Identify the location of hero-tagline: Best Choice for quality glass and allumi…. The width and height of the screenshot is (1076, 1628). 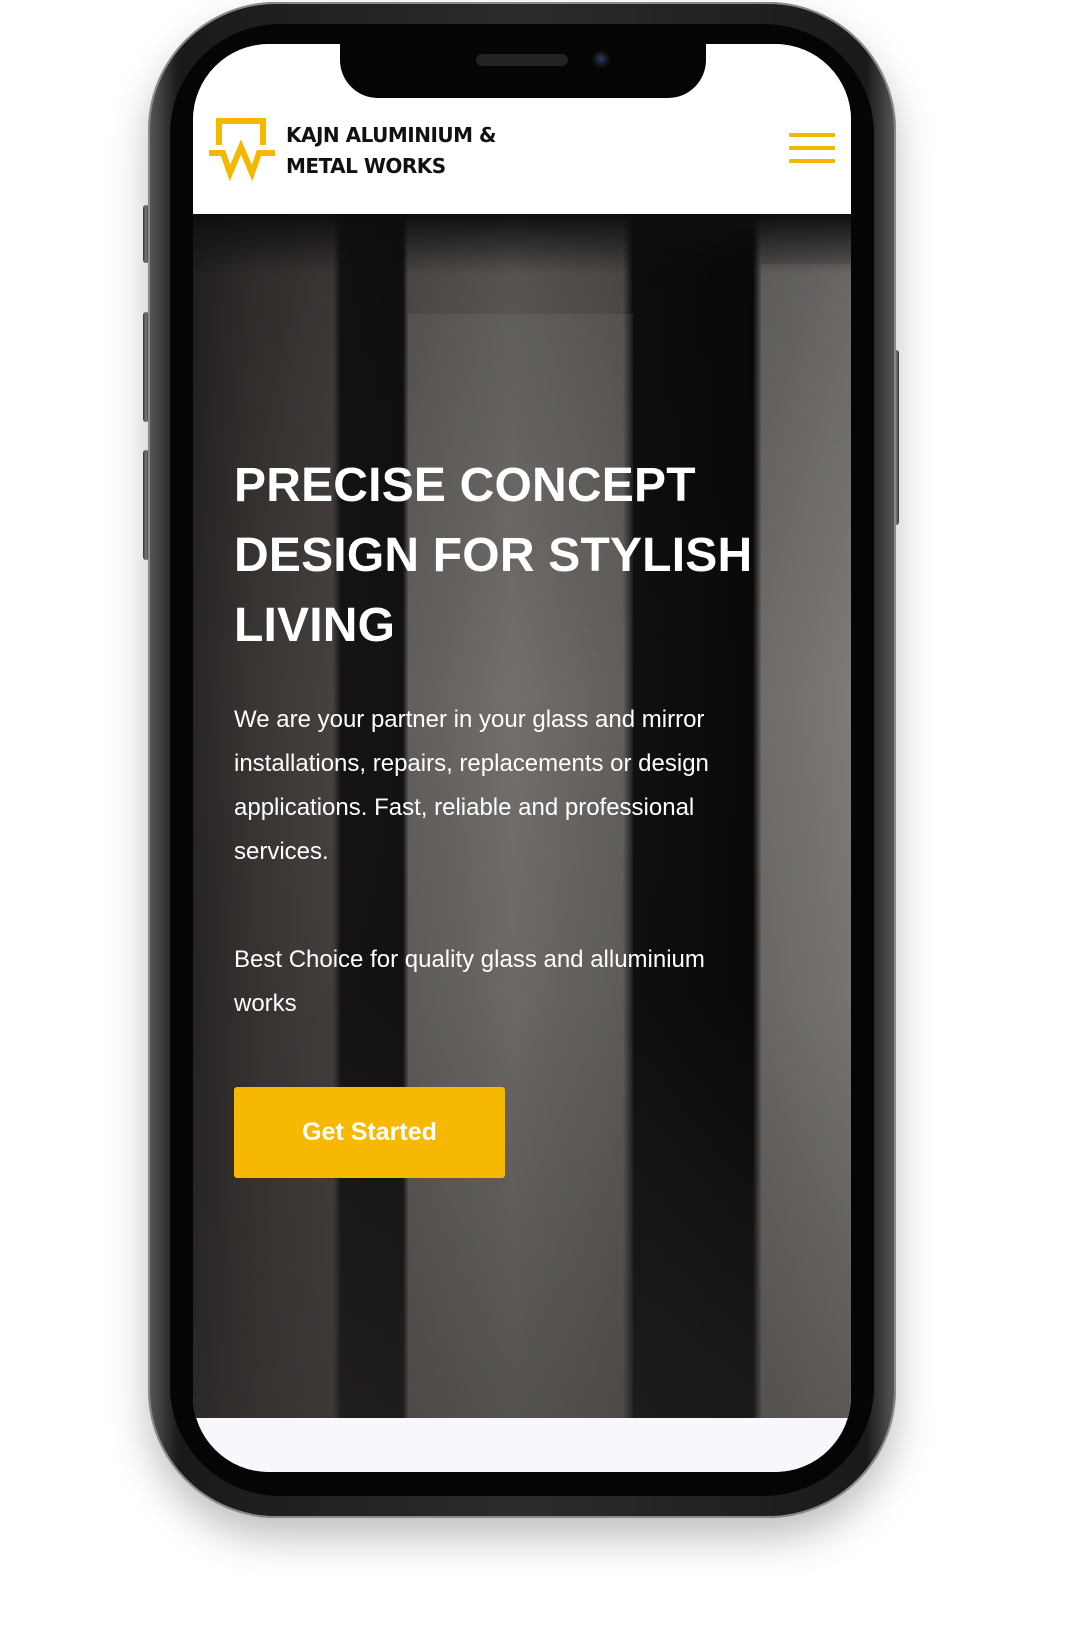
(514, 982).